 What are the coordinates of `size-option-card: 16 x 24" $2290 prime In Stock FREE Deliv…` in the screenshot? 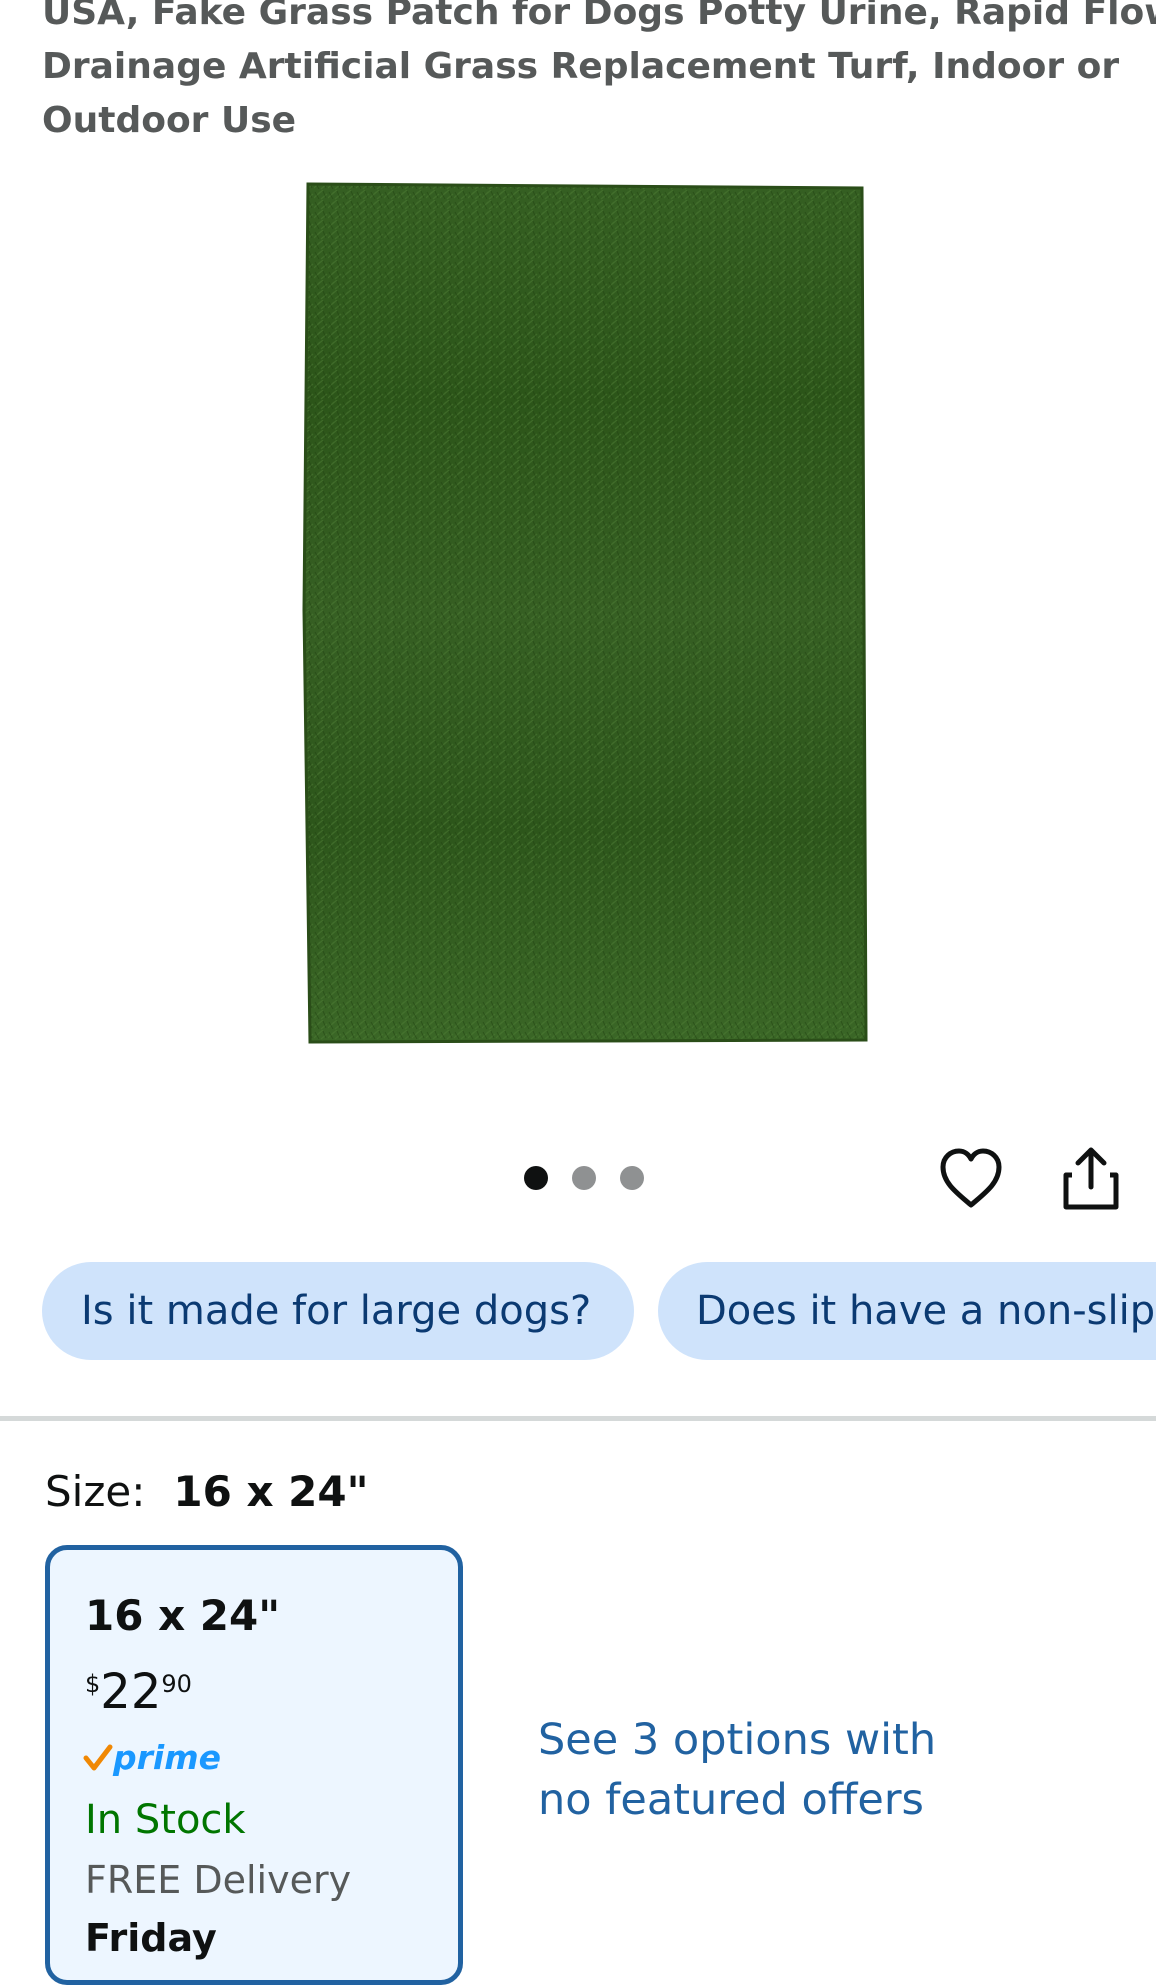 It's located at (254, 1765).